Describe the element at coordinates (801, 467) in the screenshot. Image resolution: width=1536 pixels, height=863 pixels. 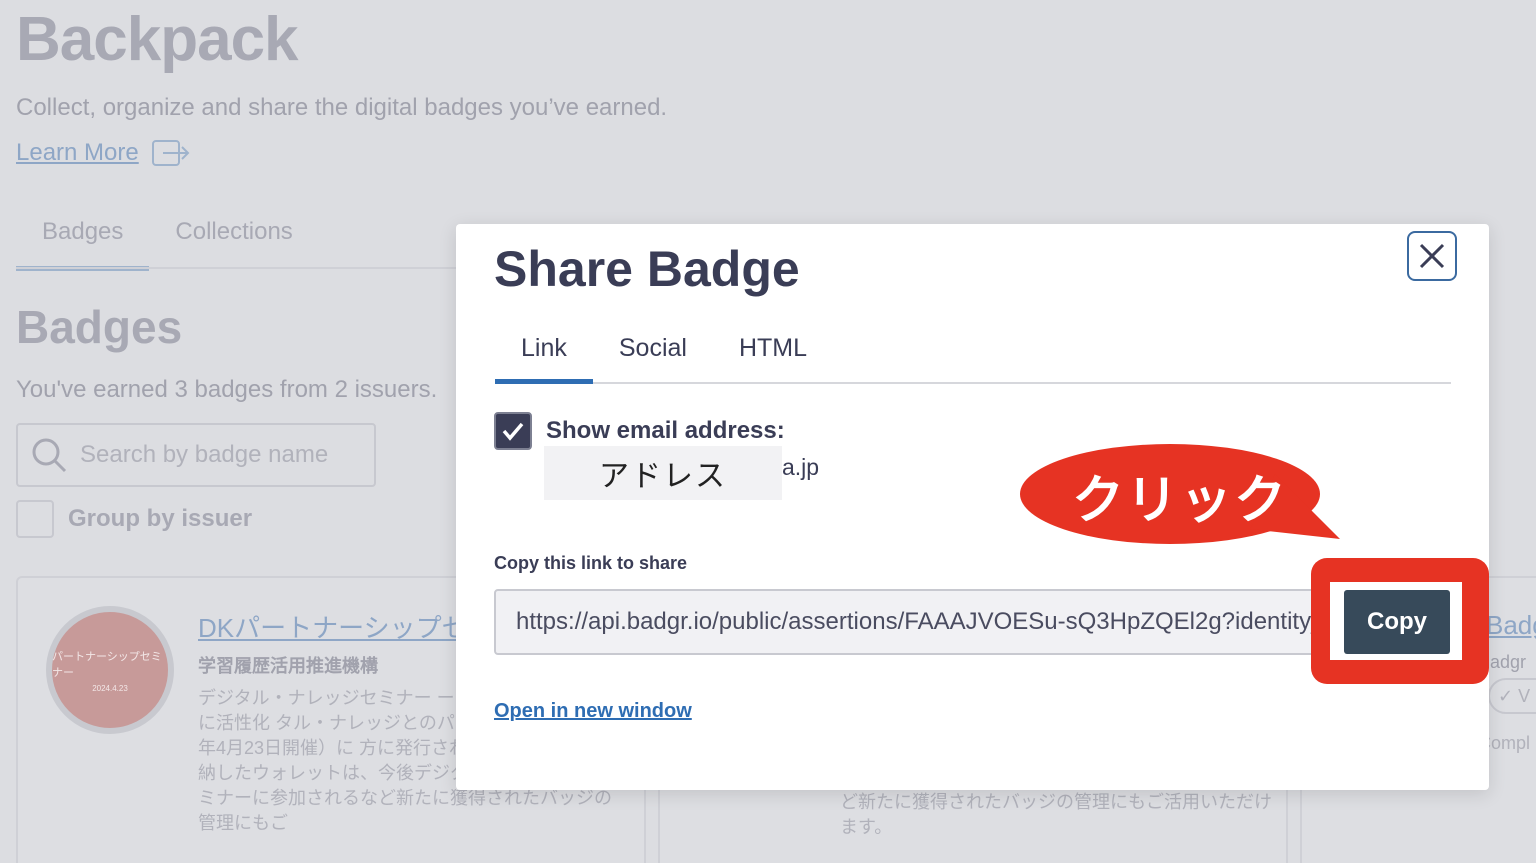
I see `email-address-tail: a.jp` at that location.